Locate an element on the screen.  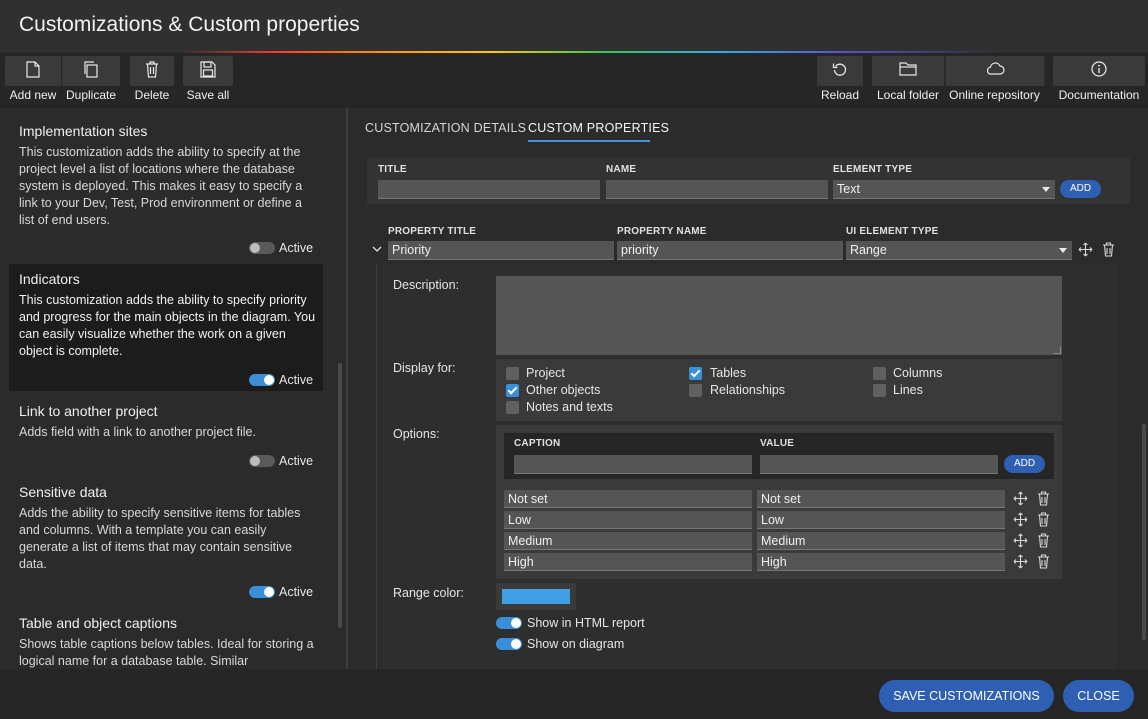
show-html-report-label: Show in HTML report is located at coordinates (586, 623).